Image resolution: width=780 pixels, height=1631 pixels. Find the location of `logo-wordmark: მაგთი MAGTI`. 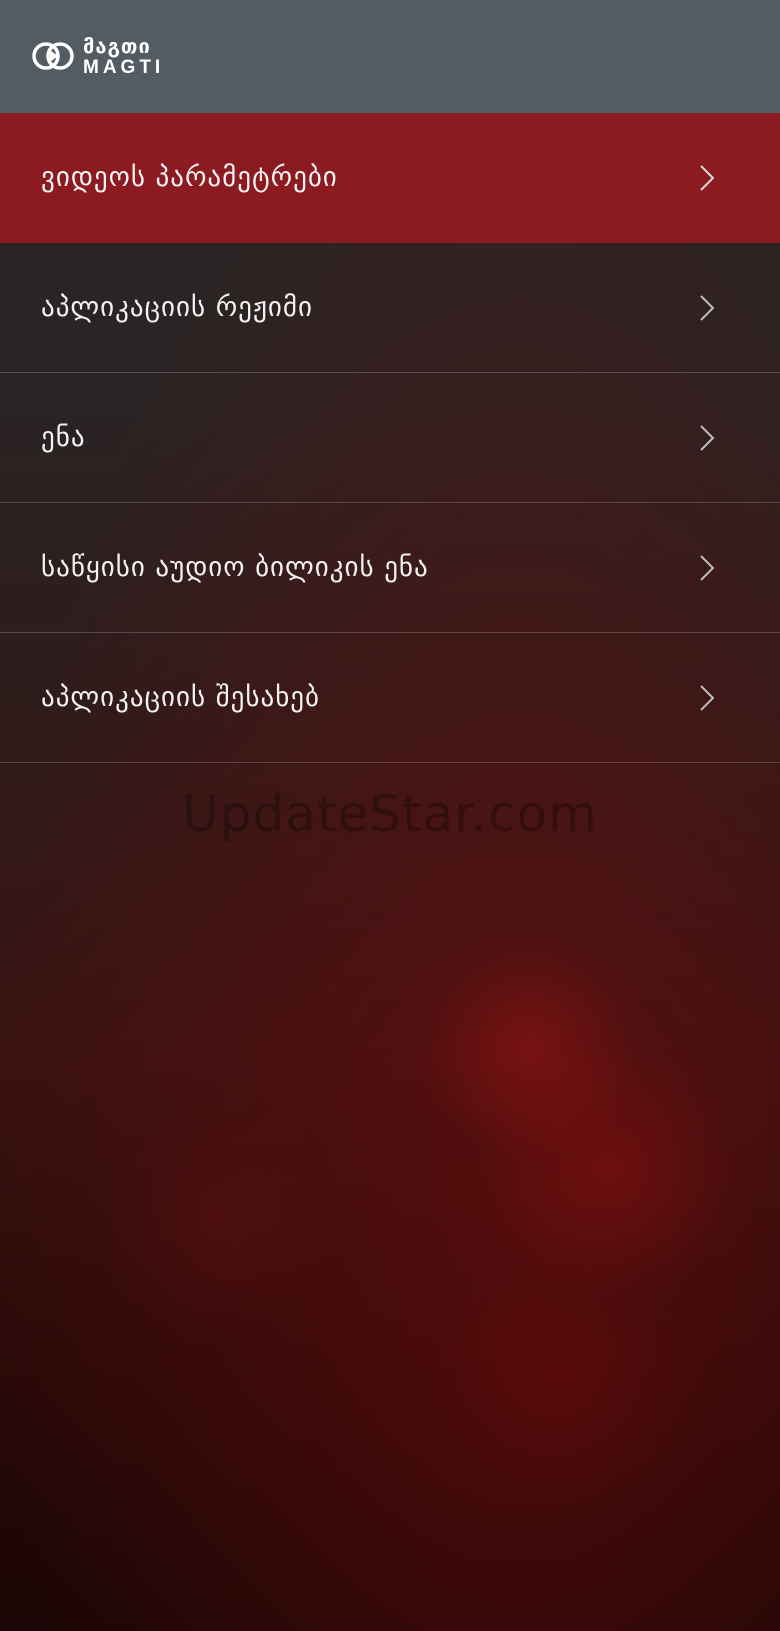

logo-wordmark: მაგთი MAGTI is located at coordinates (123, 56).